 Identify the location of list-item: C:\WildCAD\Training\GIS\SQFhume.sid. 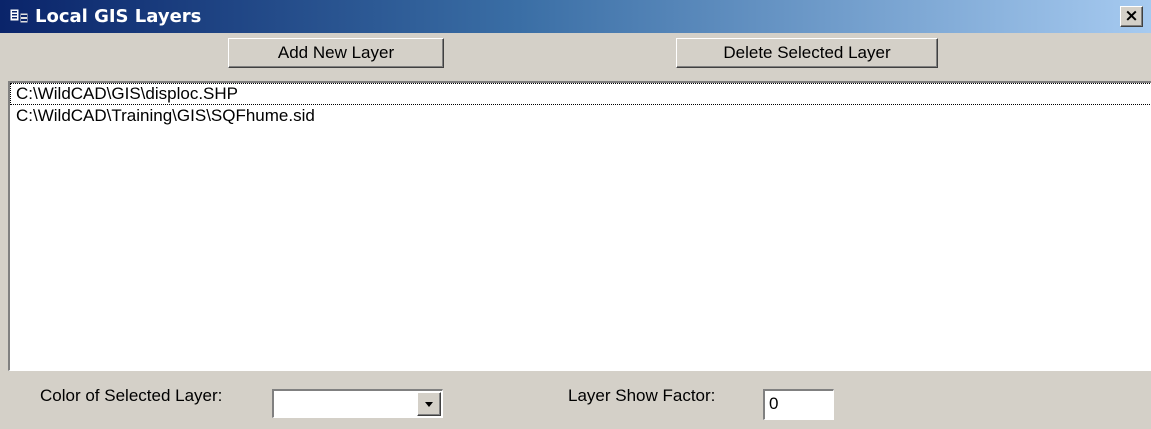
(580, 116).